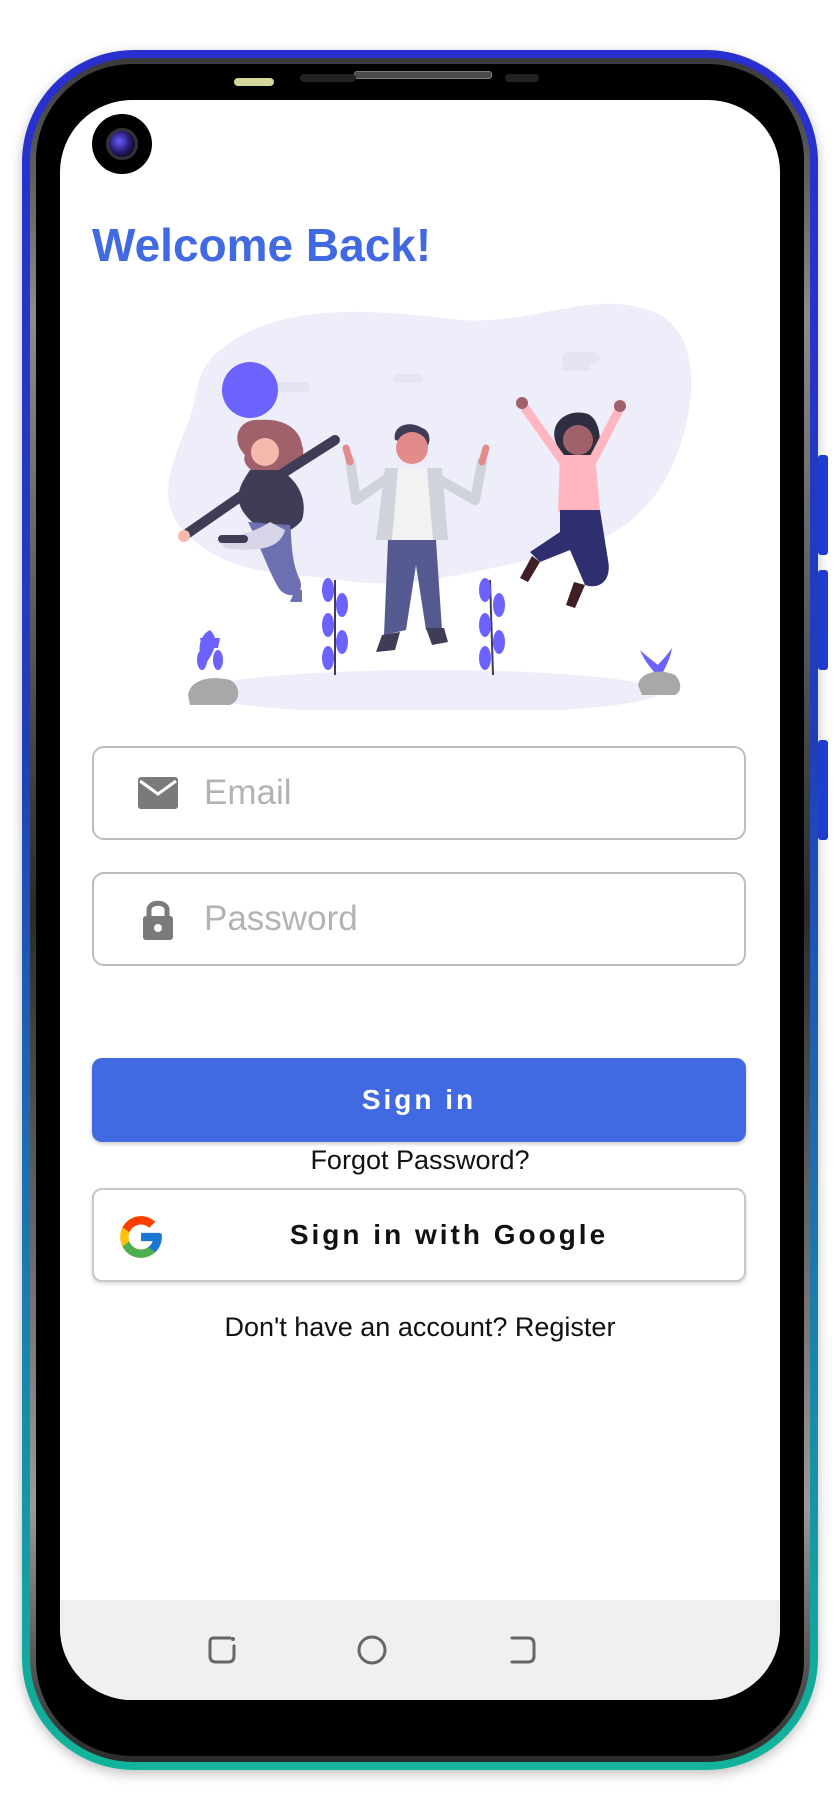 The image size is (840, 1800). I want to click on camera-lens, so click(122, 144).